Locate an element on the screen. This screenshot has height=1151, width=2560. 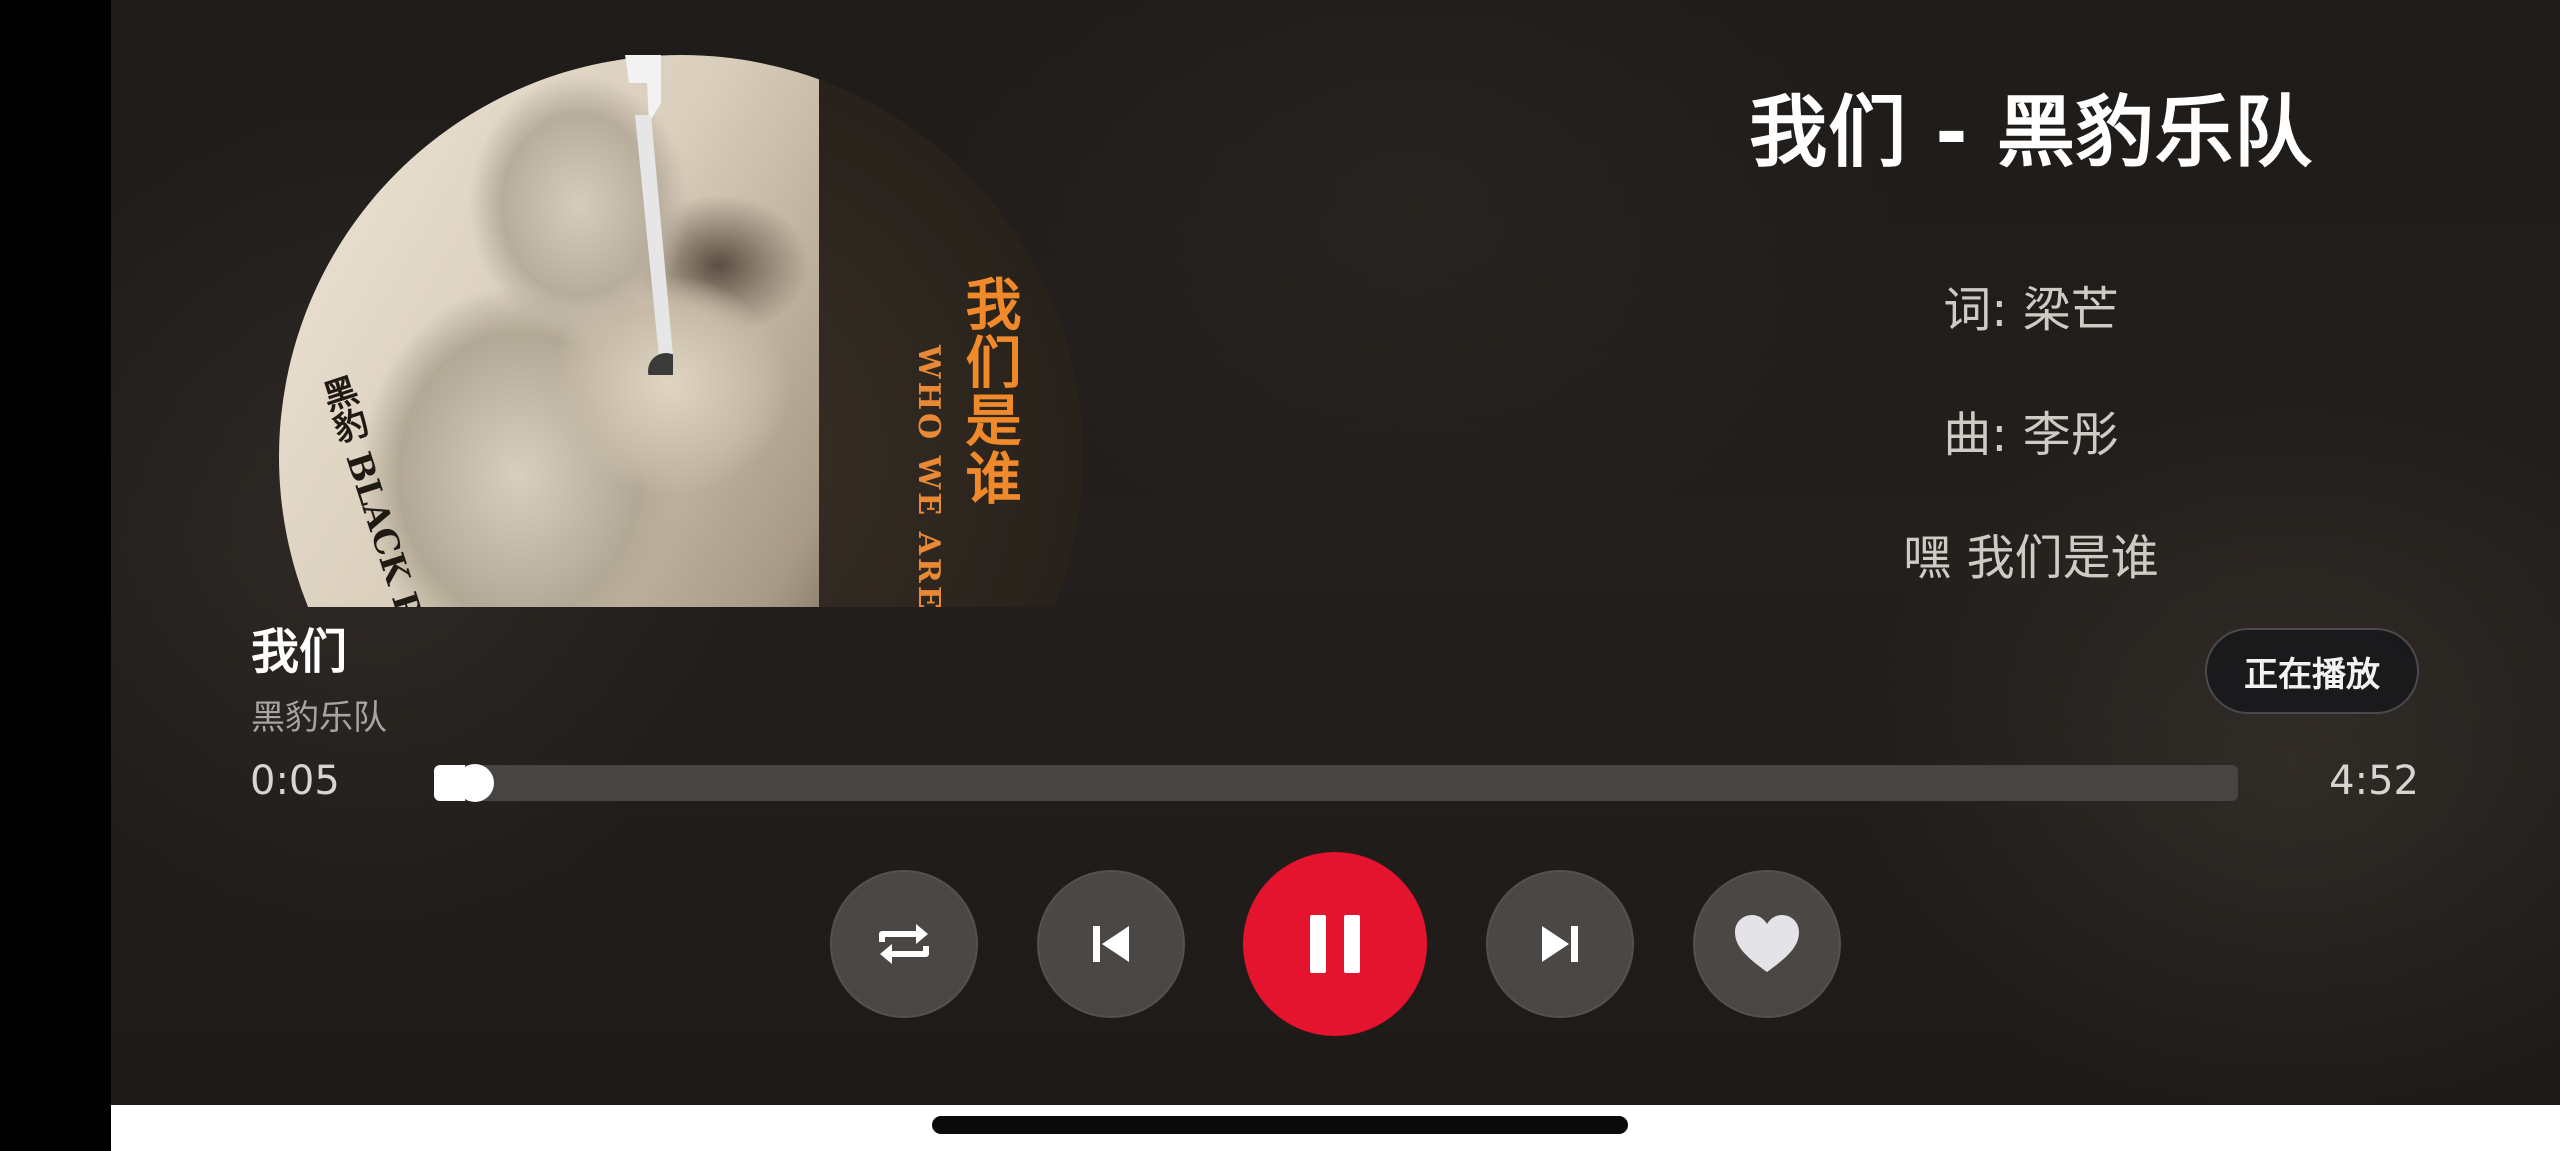
skip-previous-icon is located at coordinates (1111, 944).